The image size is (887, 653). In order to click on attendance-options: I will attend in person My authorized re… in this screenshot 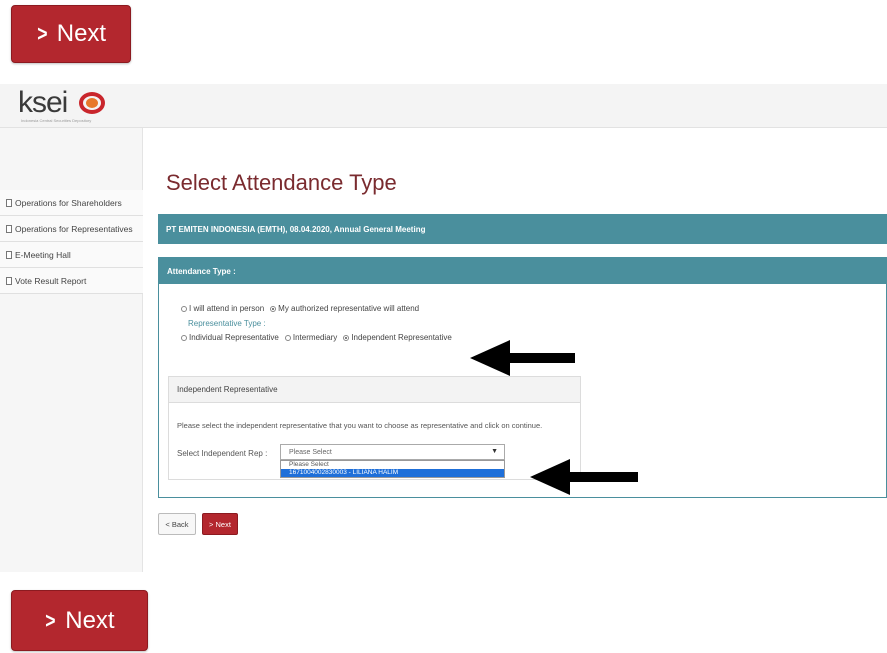, I will do `click(303, 308)`.